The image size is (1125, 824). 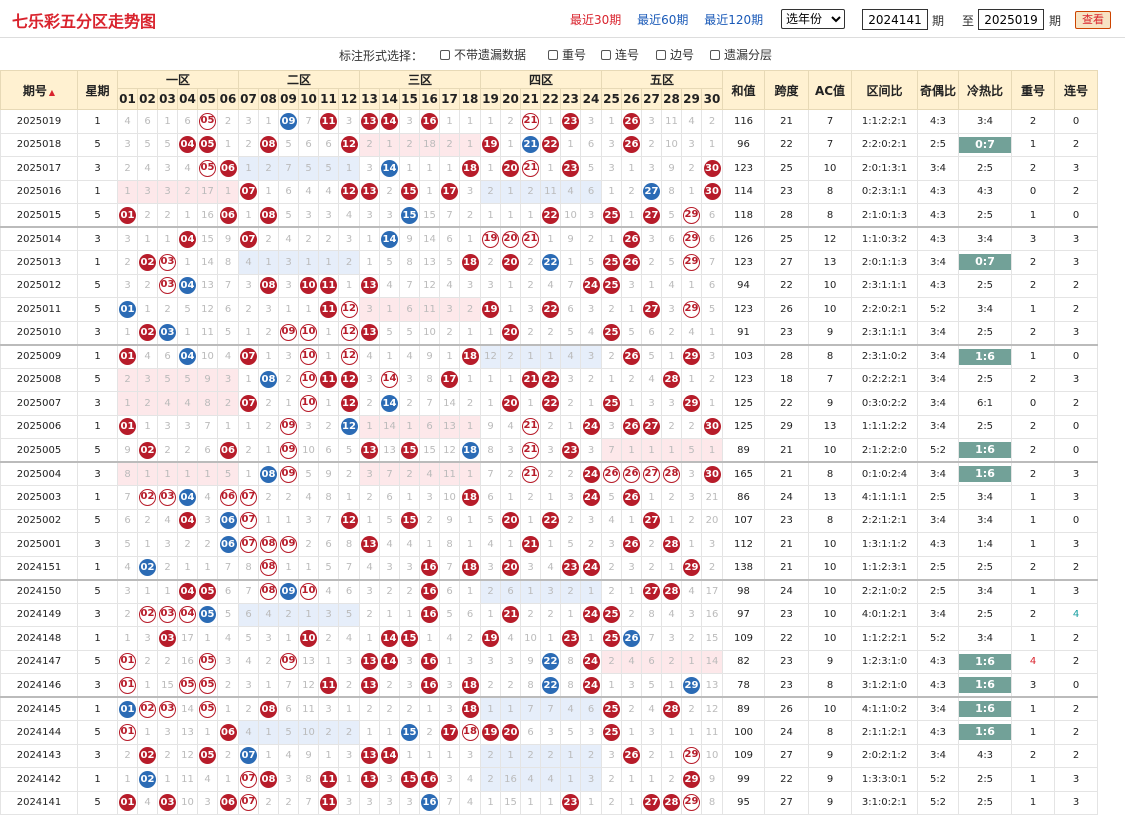 What do you see at coordinates (429, 803) in the screenshot?
I see `ball-icon: 16` at bounding box center [429, 803].